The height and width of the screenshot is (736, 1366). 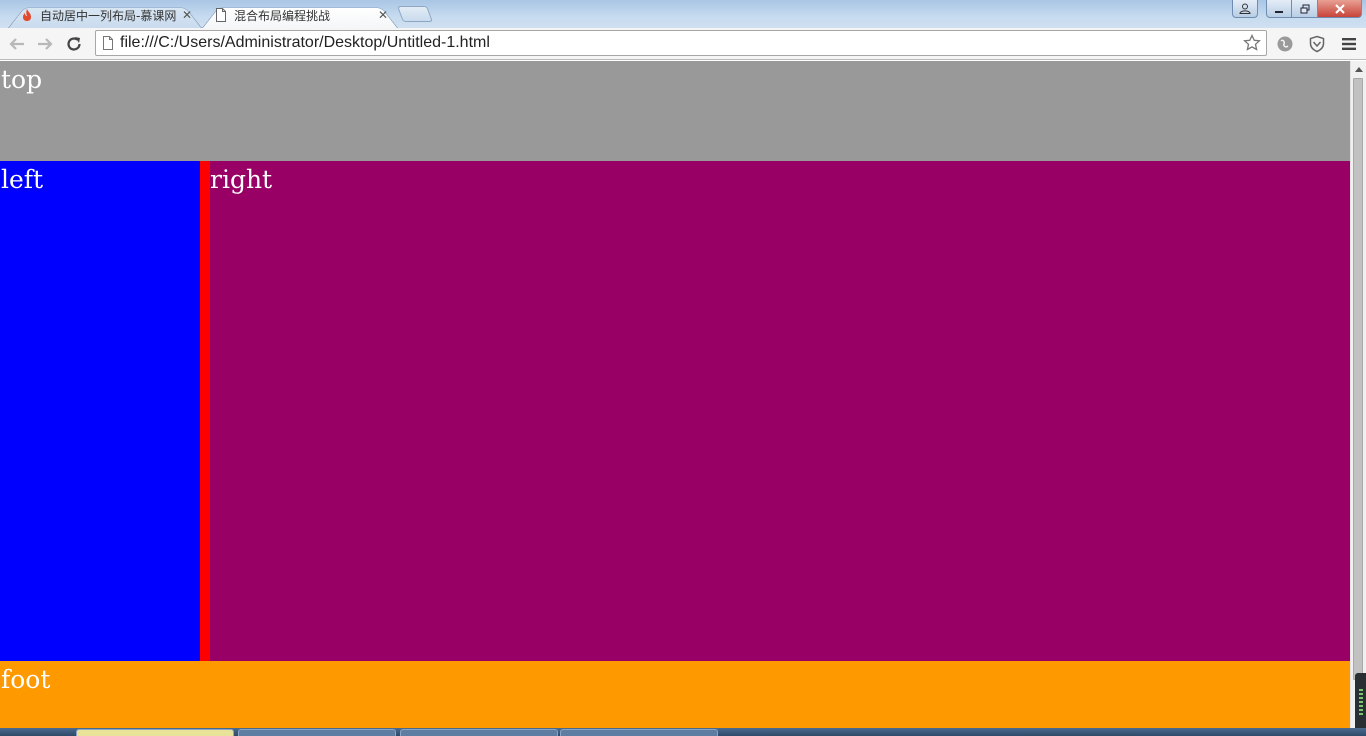 What do you see at coordinates (241, 179) in the screenshot?
I see `right-label: right` at bounding box center [241, 179].